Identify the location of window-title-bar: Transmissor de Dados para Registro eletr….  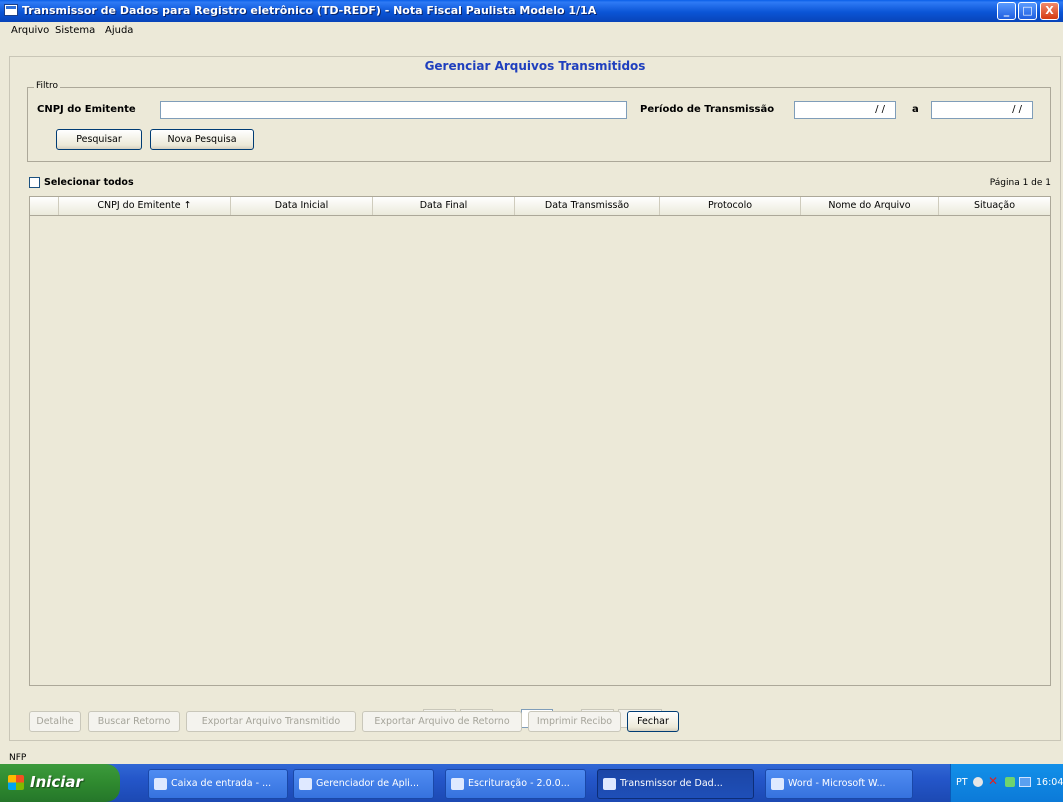
(531, 11).